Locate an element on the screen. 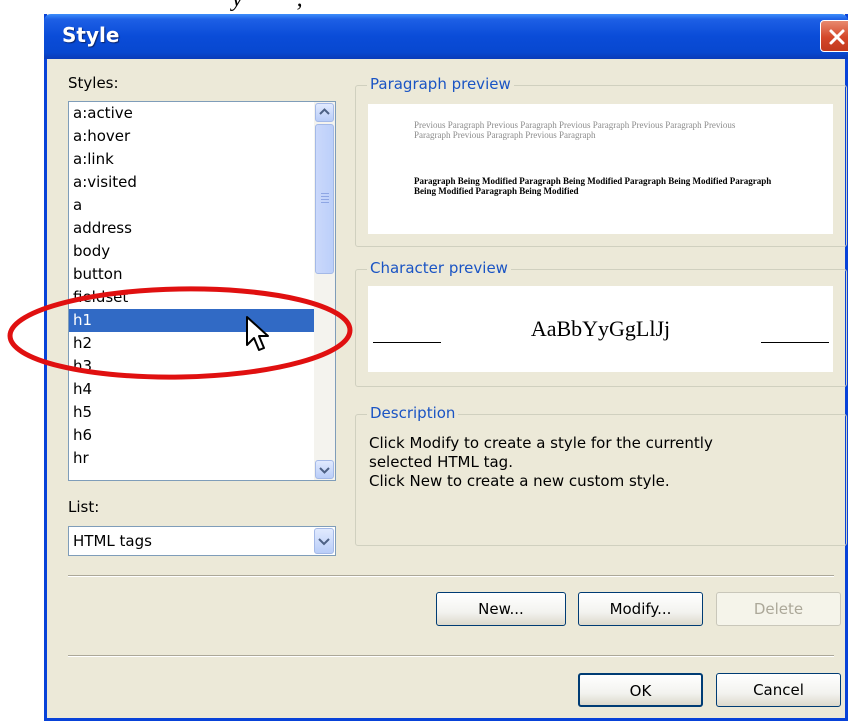  style-list-item-h1: h1 is located at coordinates (191, 320).